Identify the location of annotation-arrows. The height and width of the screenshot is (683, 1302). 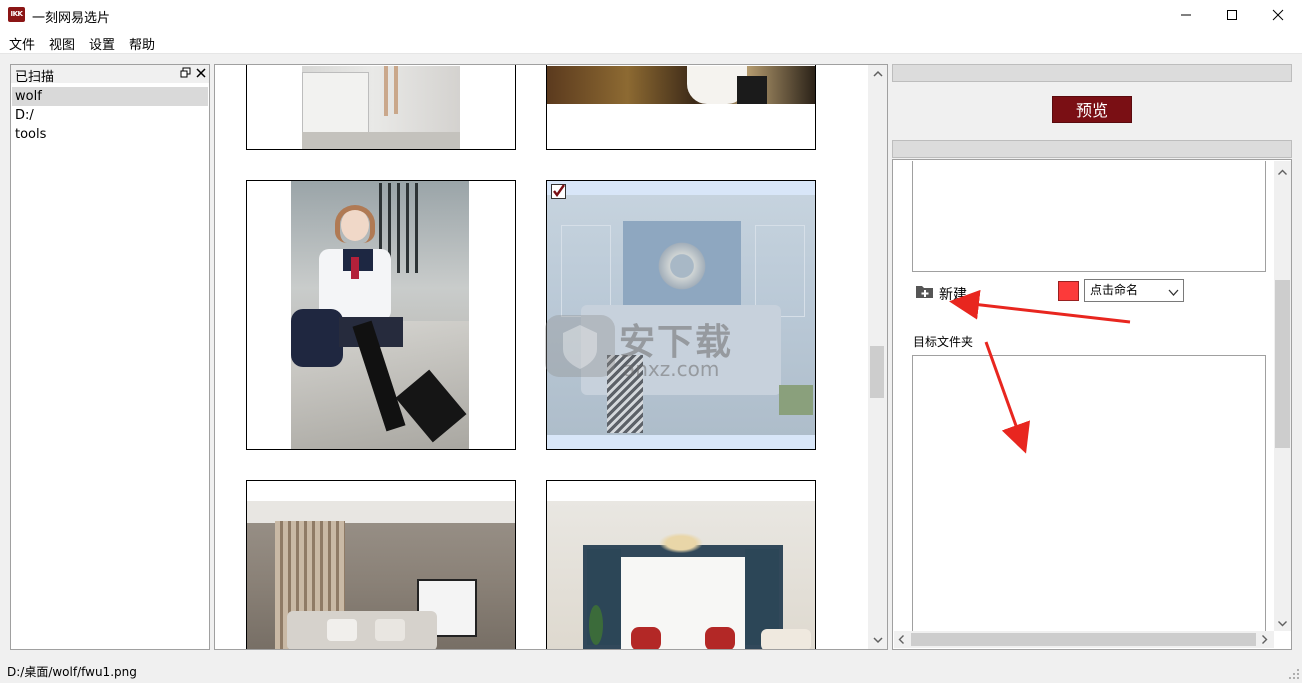
(1040, 371).